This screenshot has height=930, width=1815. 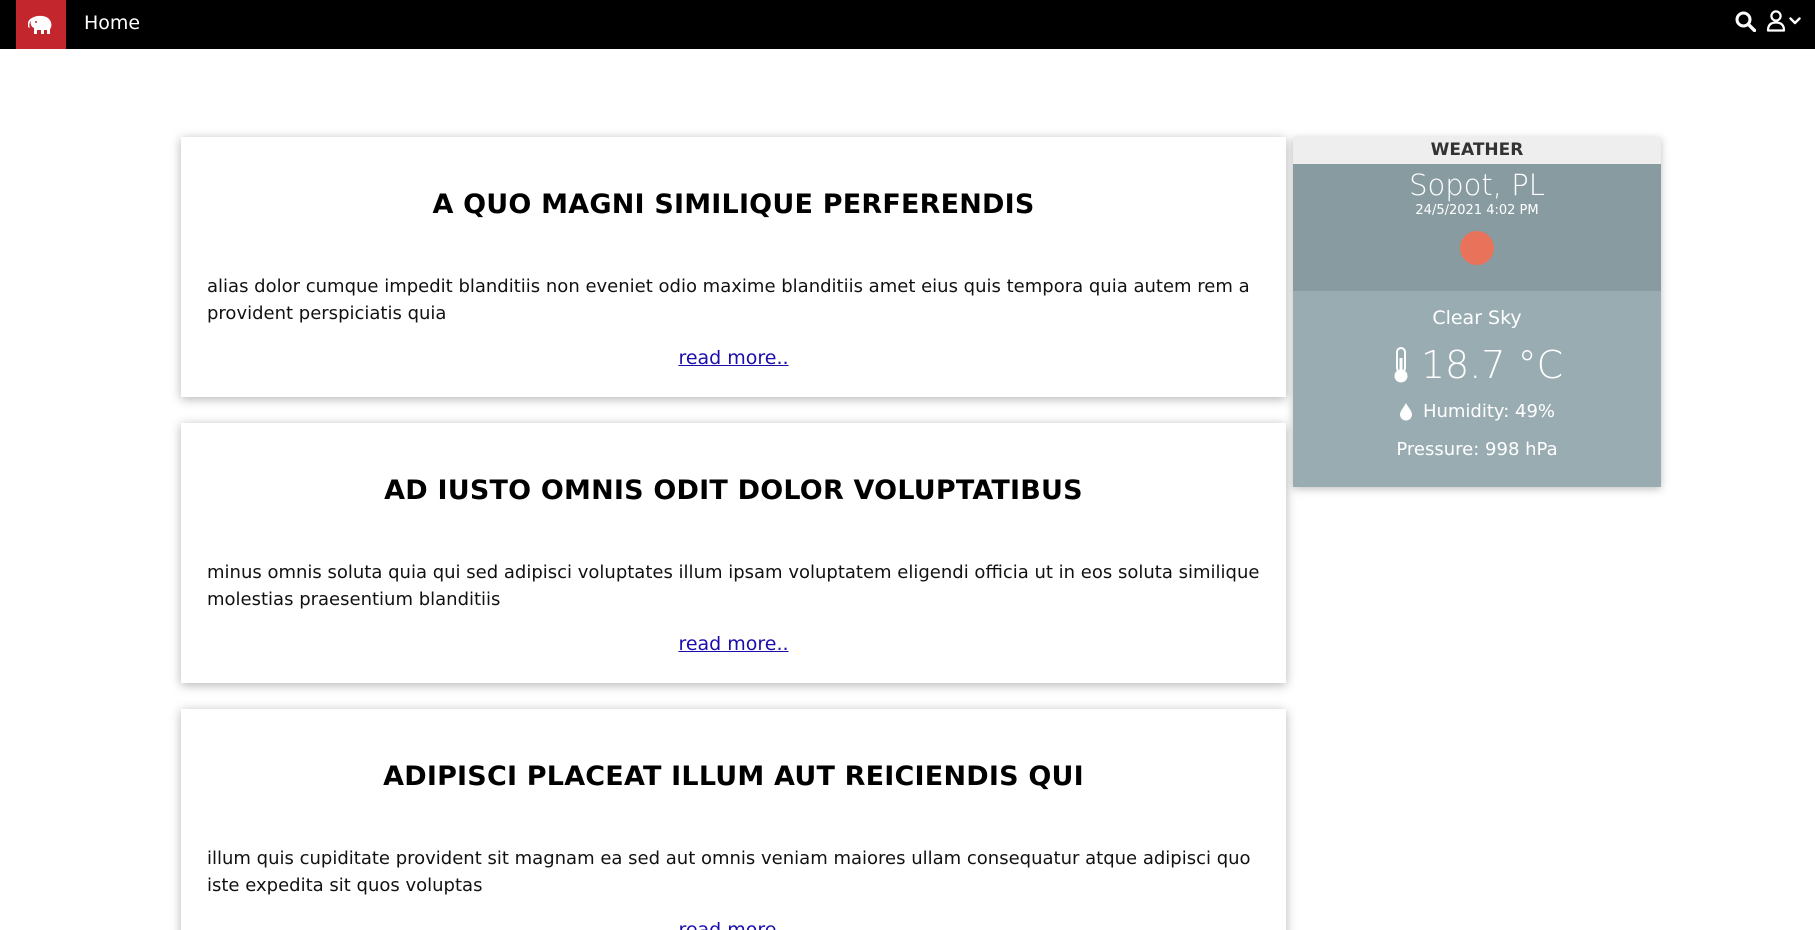 I want to click on brand-logo, so click(x=41, y=24).